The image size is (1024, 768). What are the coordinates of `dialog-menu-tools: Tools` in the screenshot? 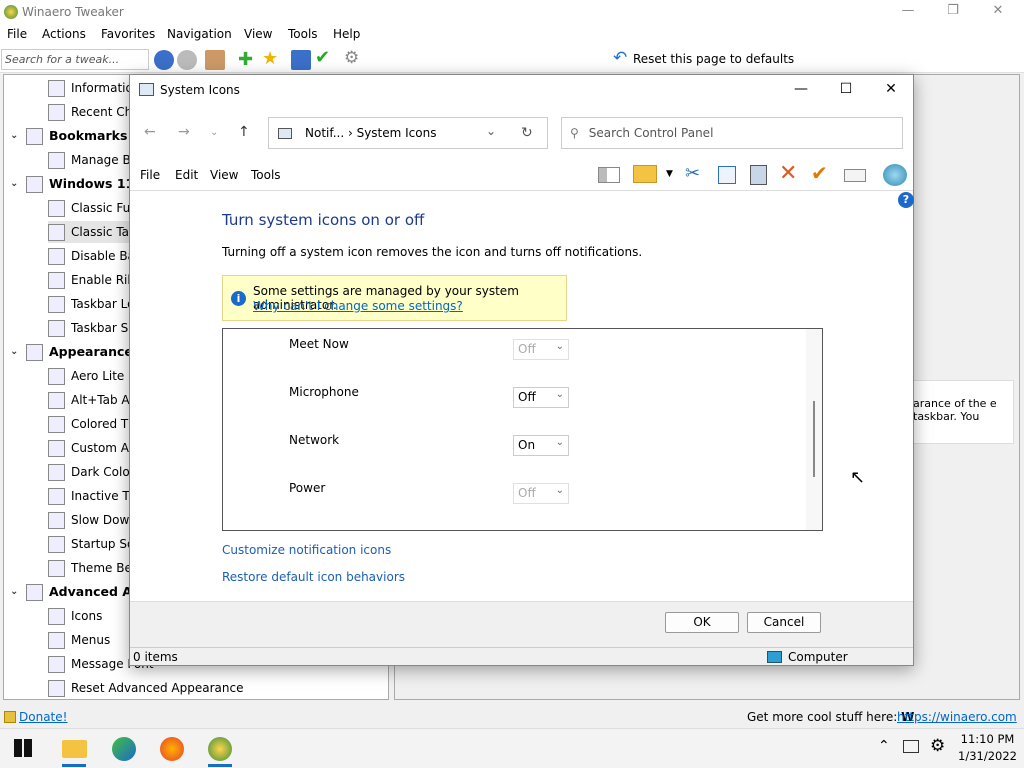 It's located at (266, 175).